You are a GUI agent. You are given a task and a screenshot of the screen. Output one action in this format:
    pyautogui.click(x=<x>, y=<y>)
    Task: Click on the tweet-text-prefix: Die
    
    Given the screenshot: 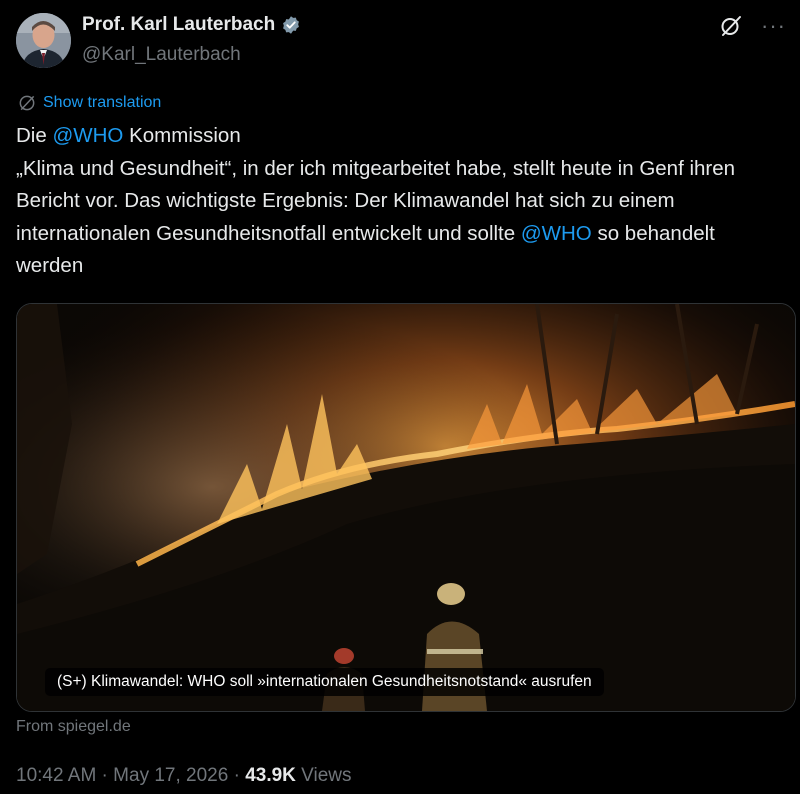 What is the action you would take?
    pyautogui.click(x=34, y=135)
    